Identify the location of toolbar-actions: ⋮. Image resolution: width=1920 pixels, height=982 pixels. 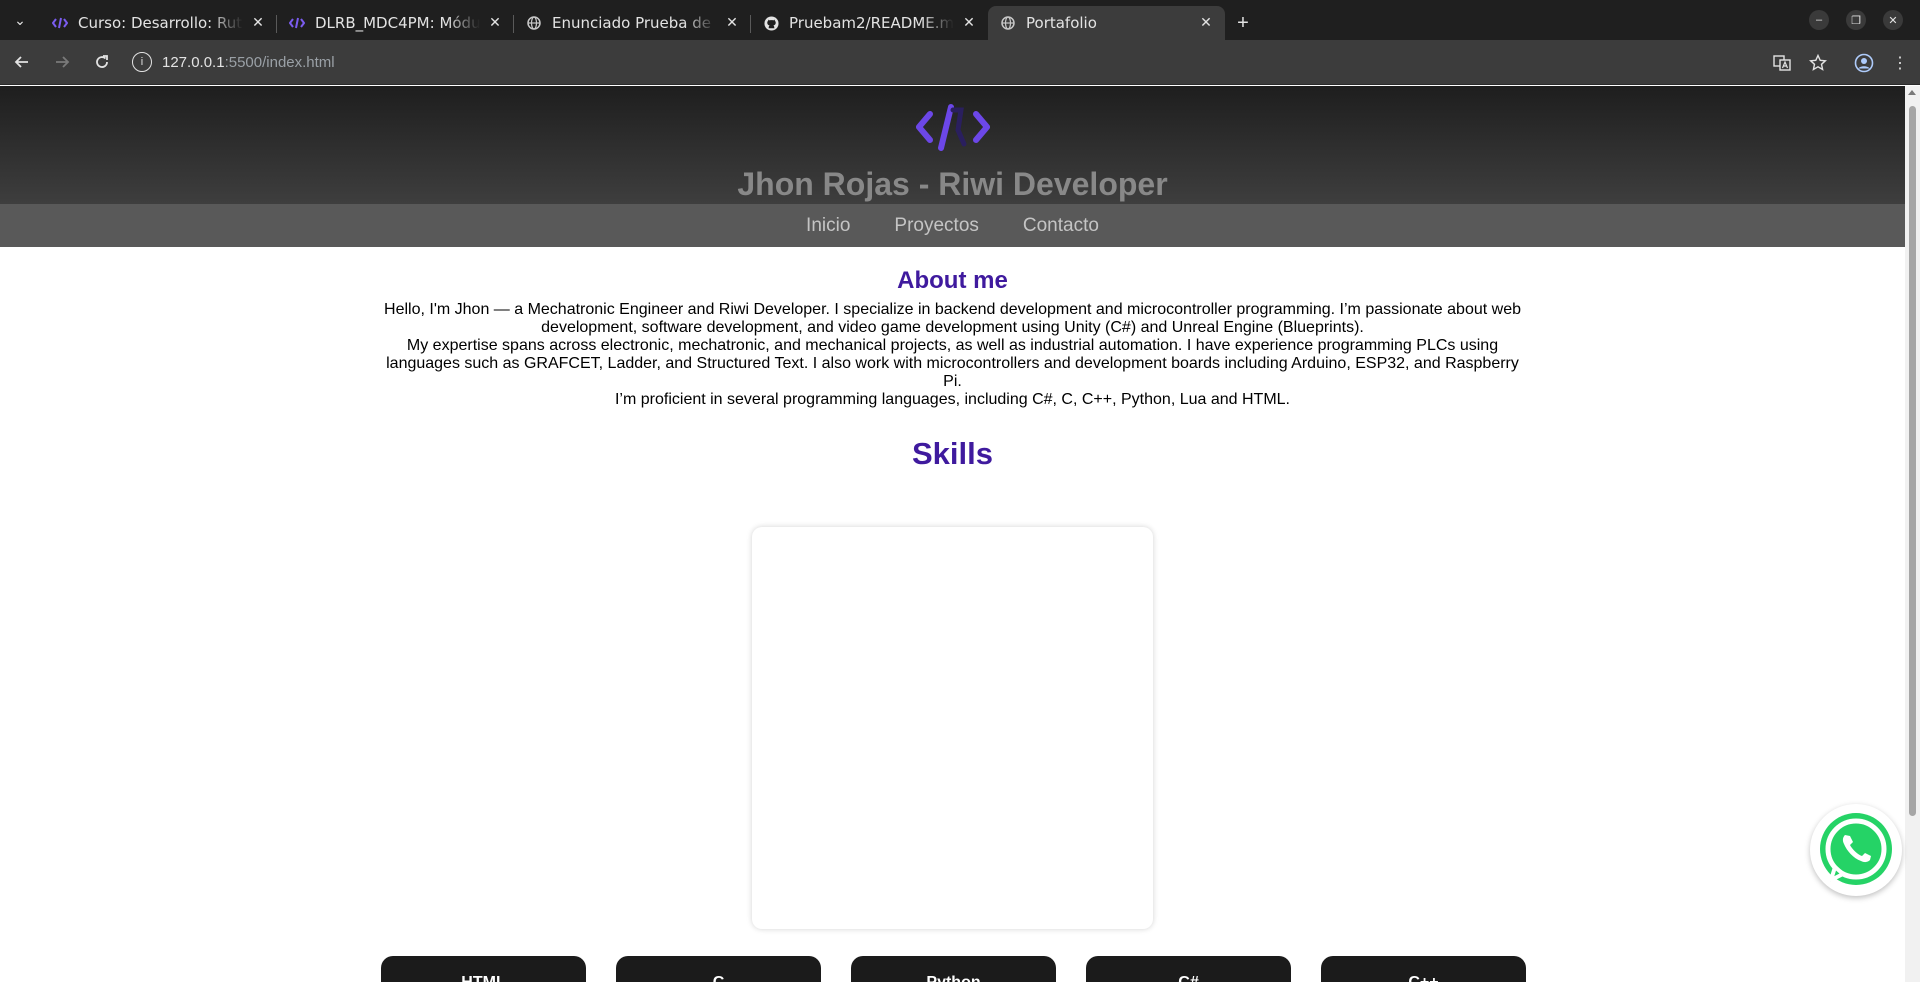
(1843, 62).